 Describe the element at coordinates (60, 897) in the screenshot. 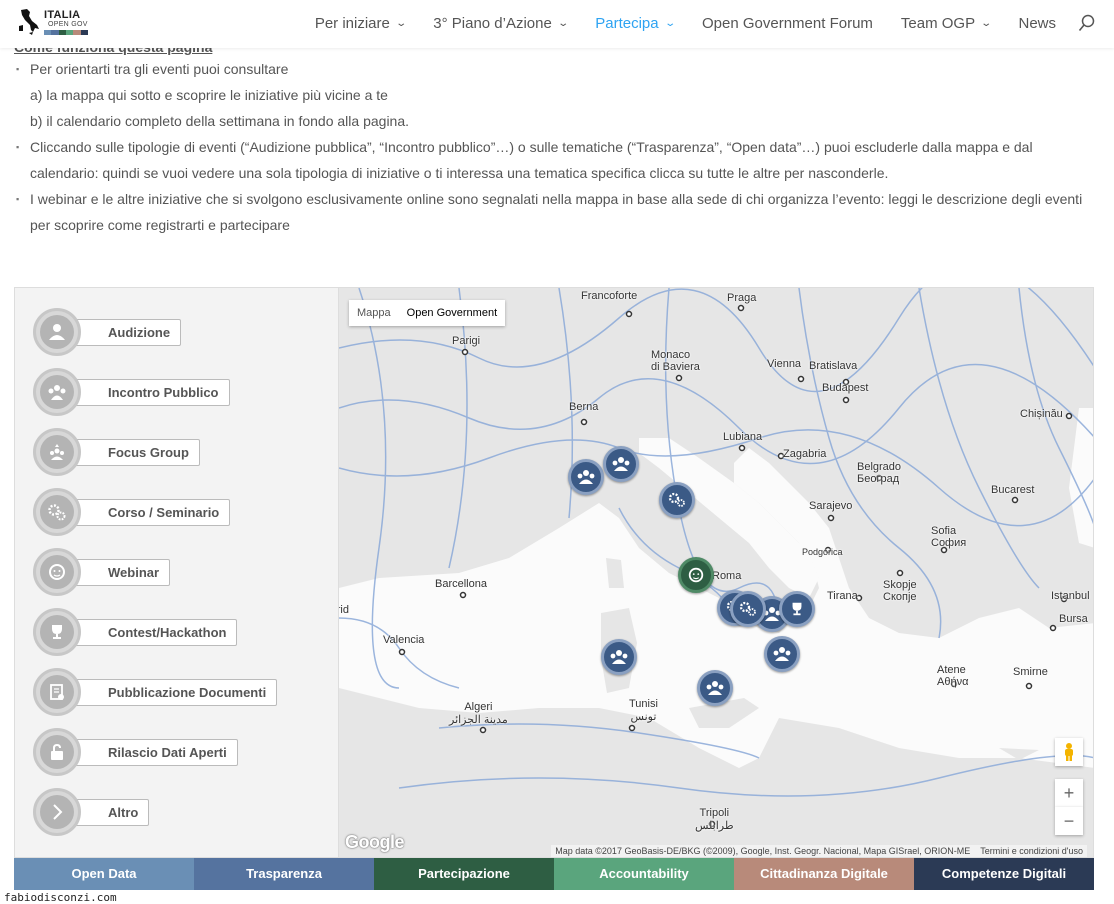

I see `watermark: fabiodisconzi.com` at that location.